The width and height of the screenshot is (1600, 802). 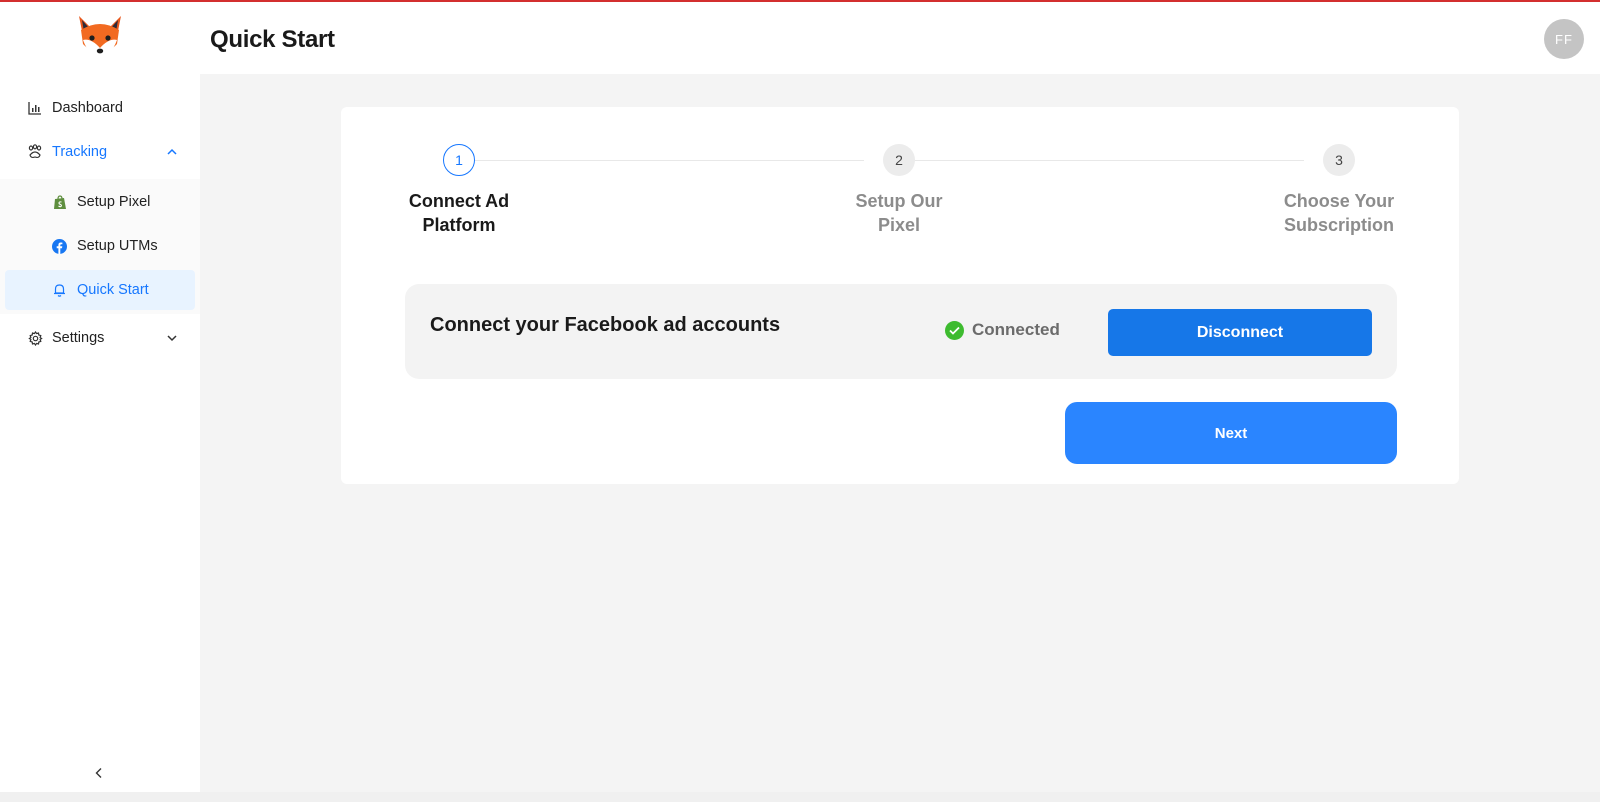 What do you see at coordinates (459, 201) in the screenshot?
I see `step-title-line: Connect Ad` at bounding box center [459, 201].